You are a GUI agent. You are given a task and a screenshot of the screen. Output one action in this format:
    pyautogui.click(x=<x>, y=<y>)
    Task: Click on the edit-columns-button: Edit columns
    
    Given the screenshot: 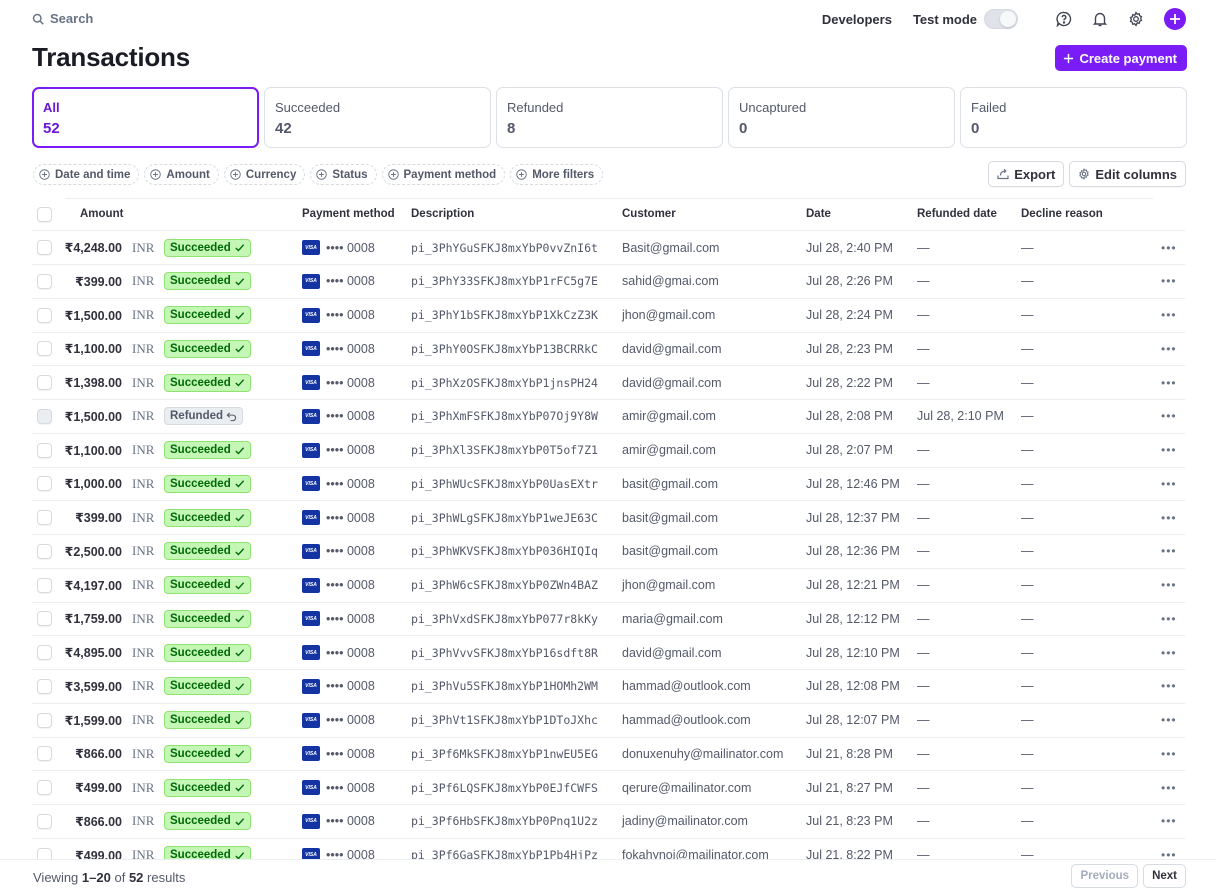 What is the action you would take?
    pyautogui.click(x=1127, y=174)
    